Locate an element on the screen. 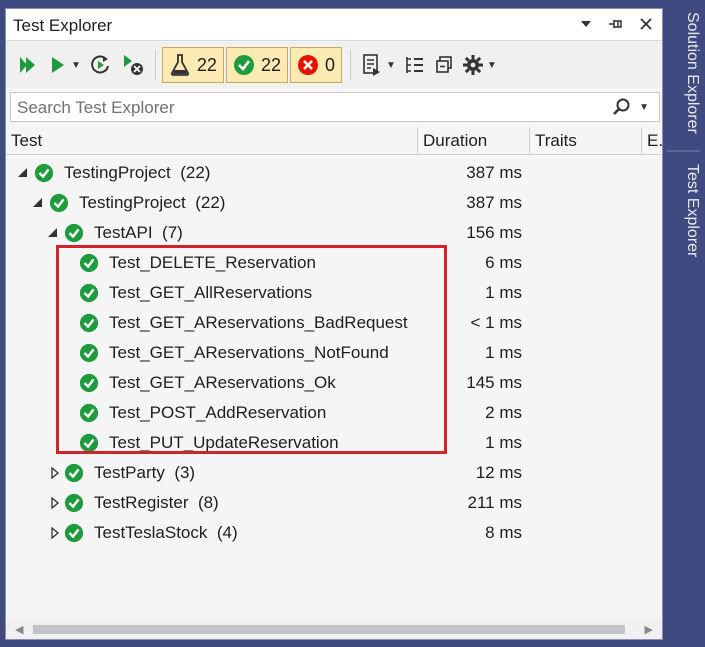  test-row: Test_PUT_UpdateReservation 1 ms is located at coordinates (334, 444).